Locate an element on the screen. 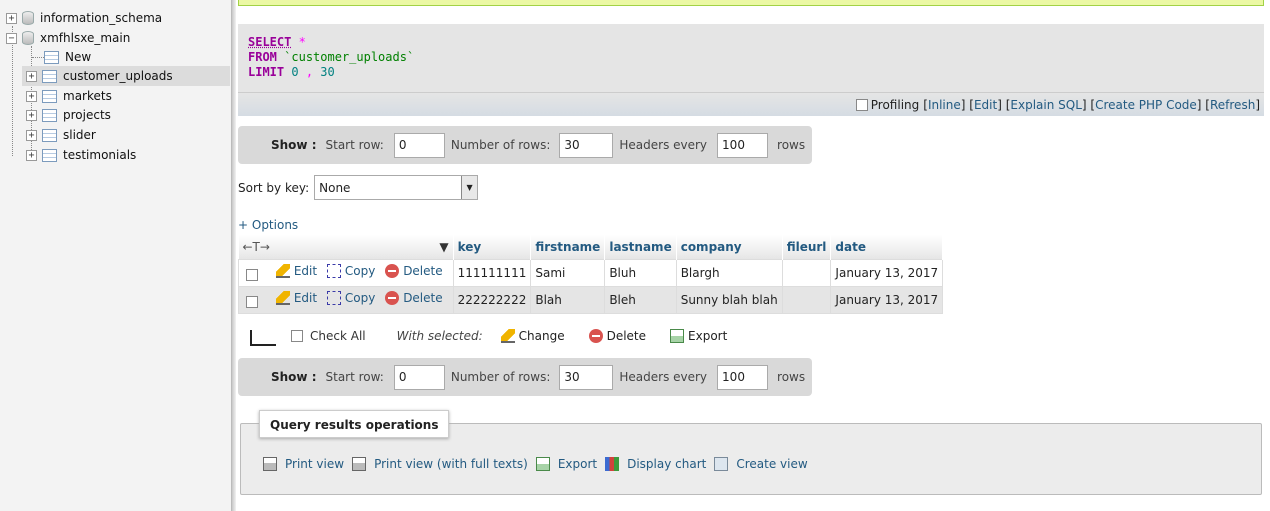 The image size is (1270, 511). column-header-lastname: lastname is located at coordinates (640, 247).